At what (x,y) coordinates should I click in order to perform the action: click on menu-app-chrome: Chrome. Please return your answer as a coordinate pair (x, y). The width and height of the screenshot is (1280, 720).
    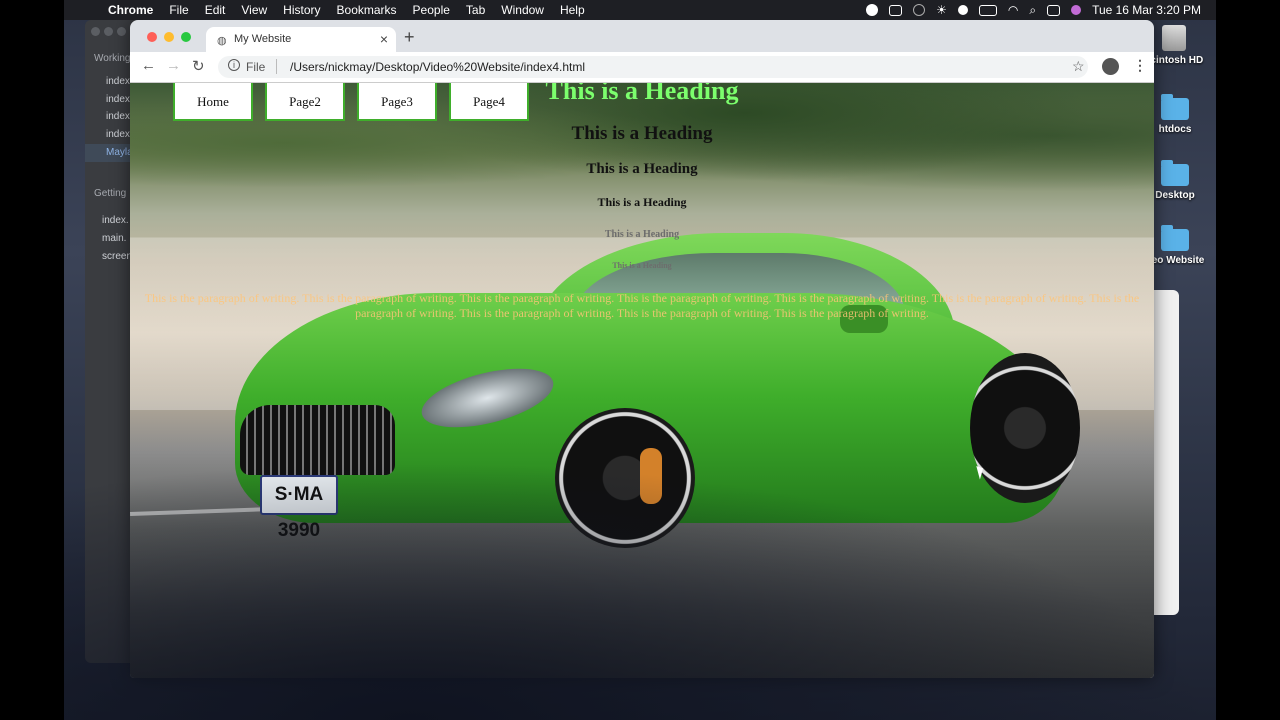
    Looking at the image, I should click on (130, 10).